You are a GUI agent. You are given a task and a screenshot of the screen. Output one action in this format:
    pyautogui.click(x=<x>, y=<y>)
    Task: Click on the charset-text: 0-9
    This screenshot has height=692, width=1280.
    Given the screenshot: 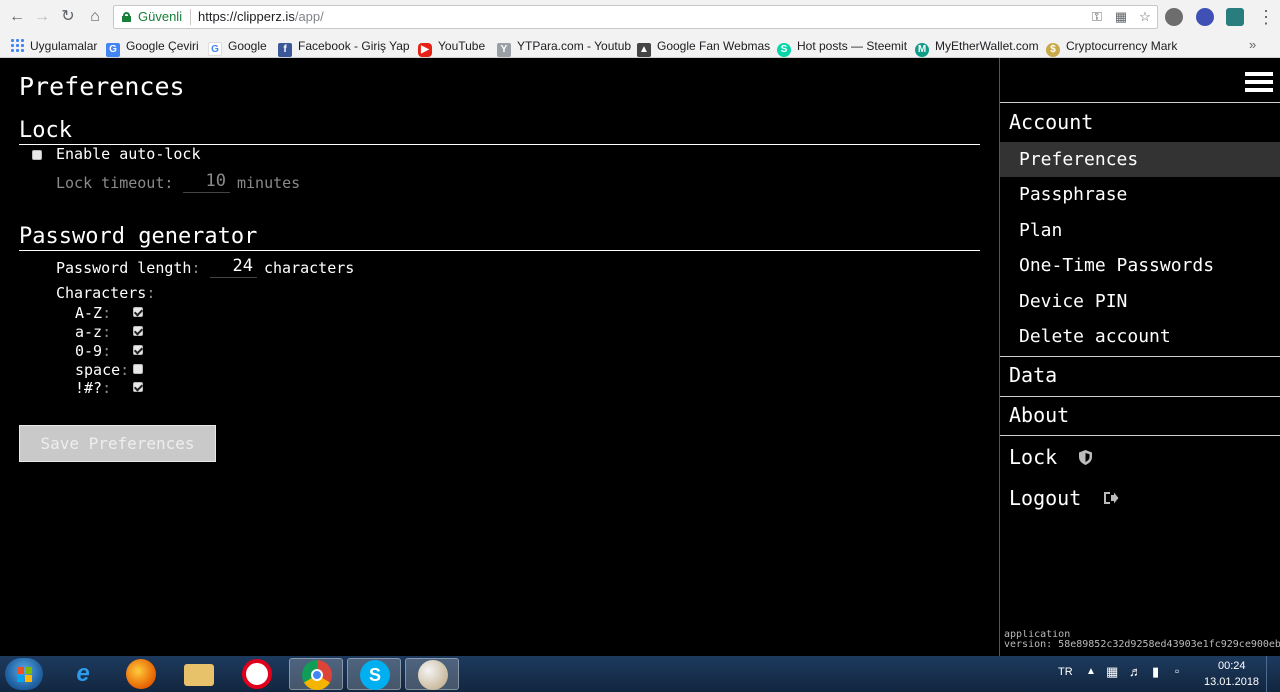 What is the action you would take?
    pyautogui.click(x=89, y=351)
    